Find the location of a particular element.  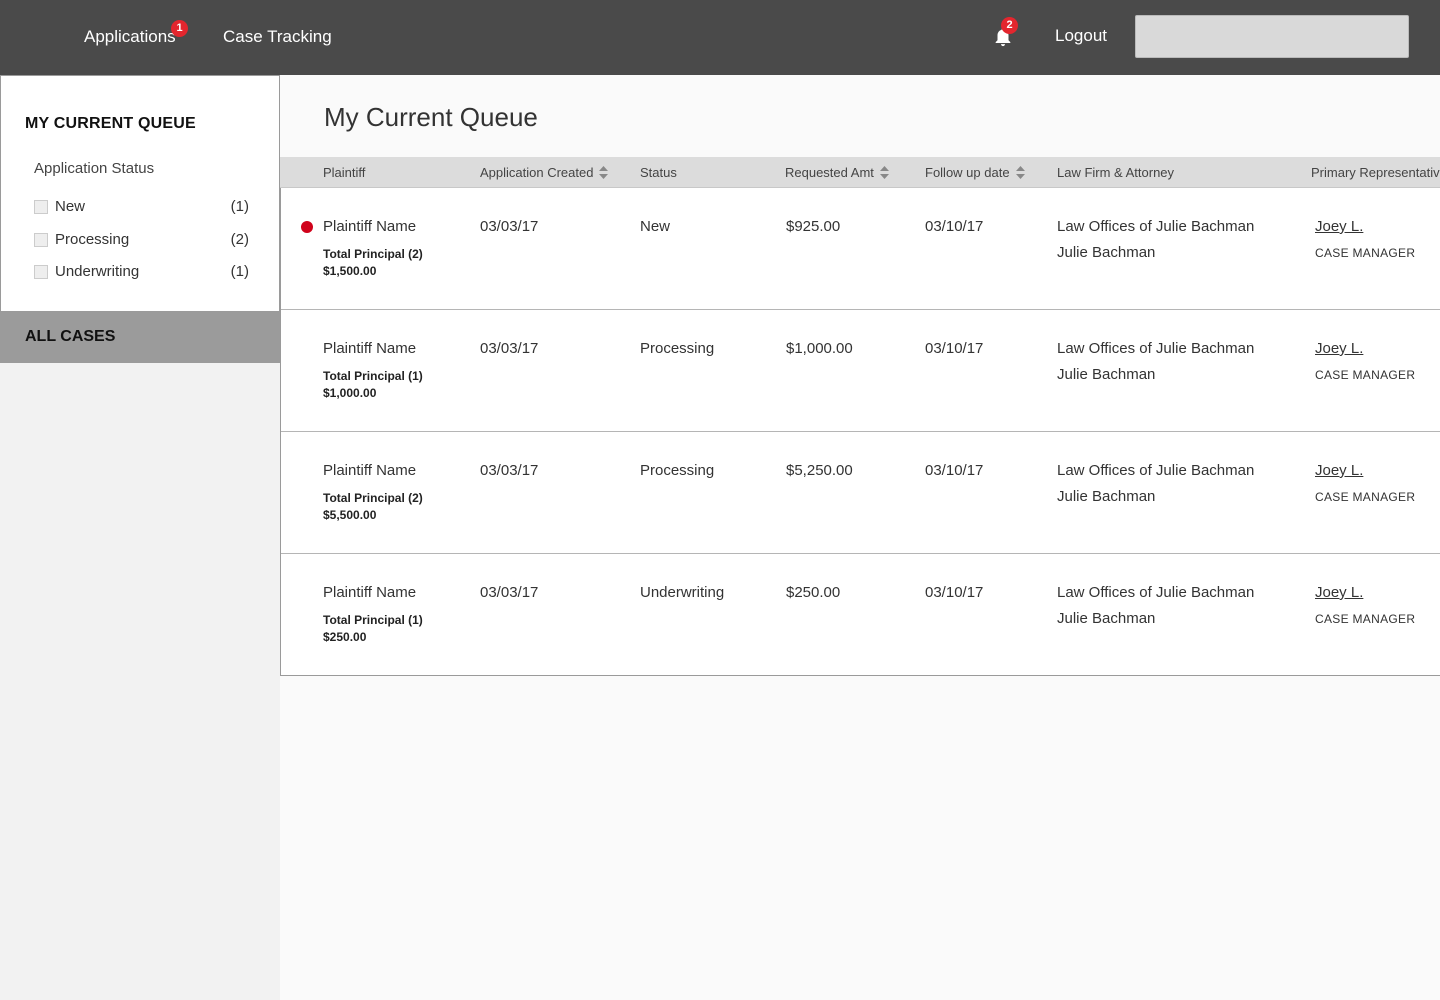

requested-amount: $1,000.00 is located at coordinates (819, 348).